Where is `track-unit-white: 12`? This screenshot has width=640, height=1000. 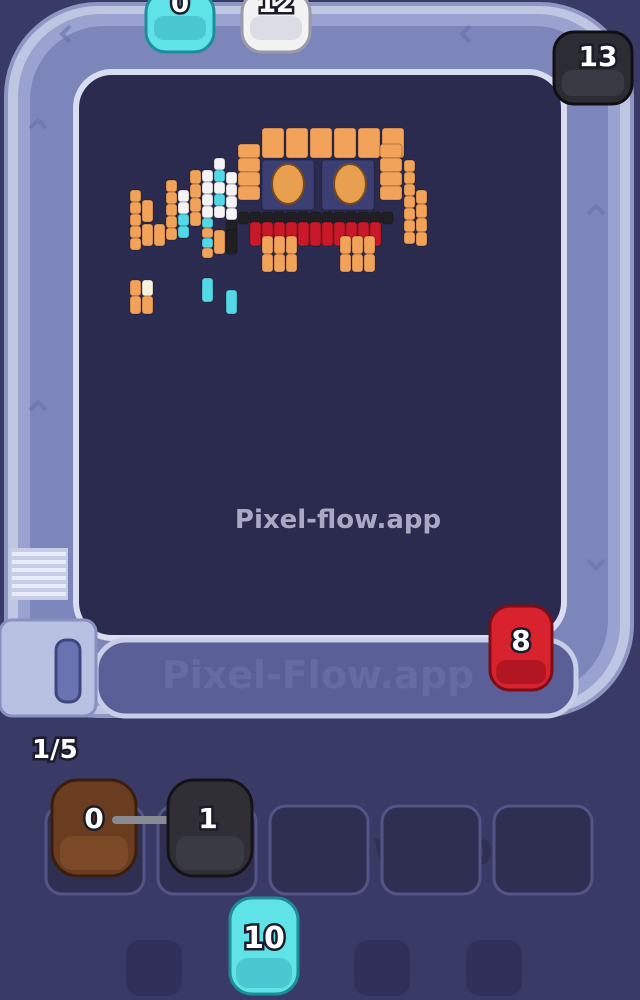
track-unit-white: 12 is located at coordinates (276, 33).